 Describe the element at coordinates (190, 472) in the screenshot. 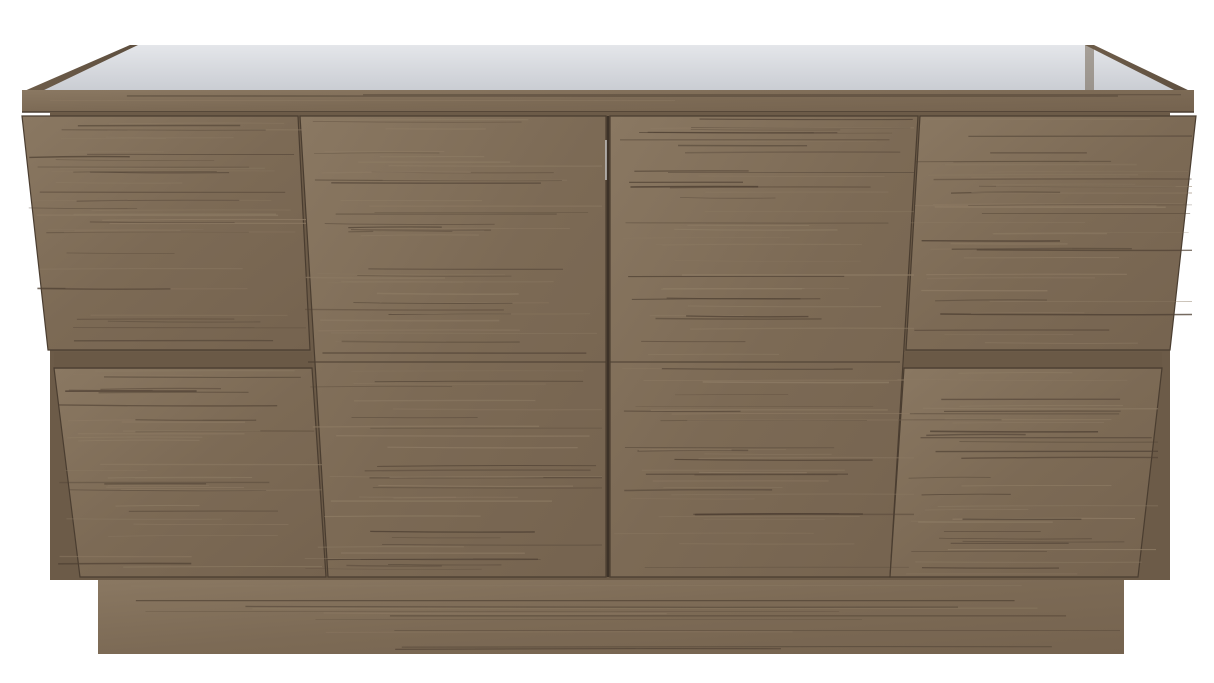

I see `drawer-lower-left` at that location.